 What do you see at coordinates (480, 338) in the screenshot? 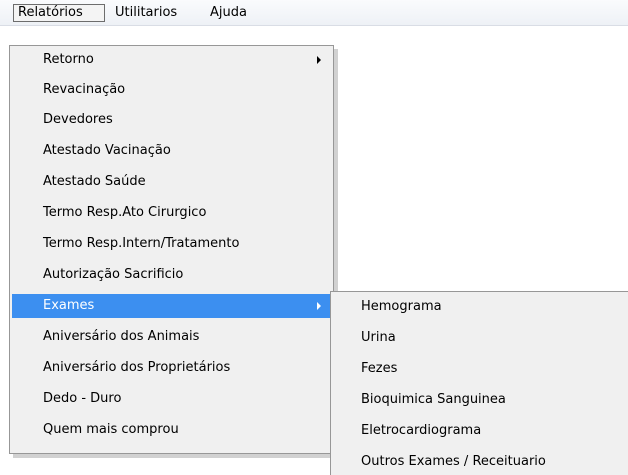
I see `submenu-item-urina: Urina` at bounding box center [480, 338].